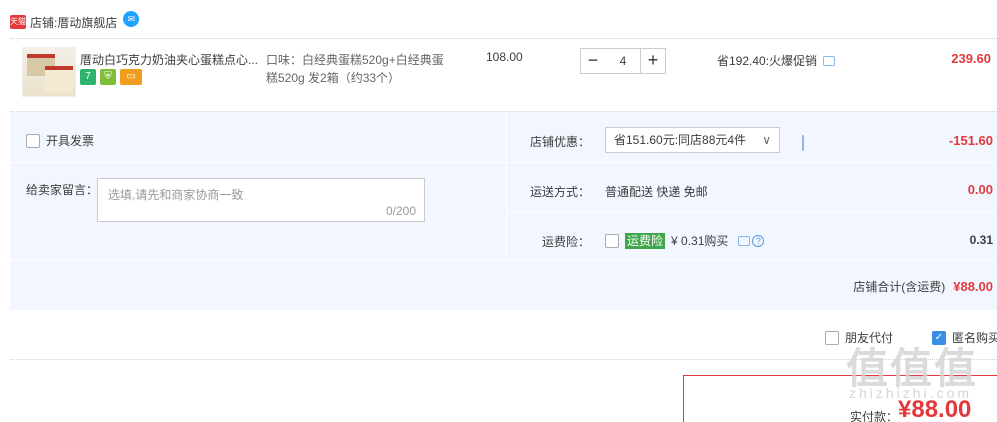  Describe the element at coordinates (971, 58) in the screenshot. I see `item-subtotal: 239.60` at that location.